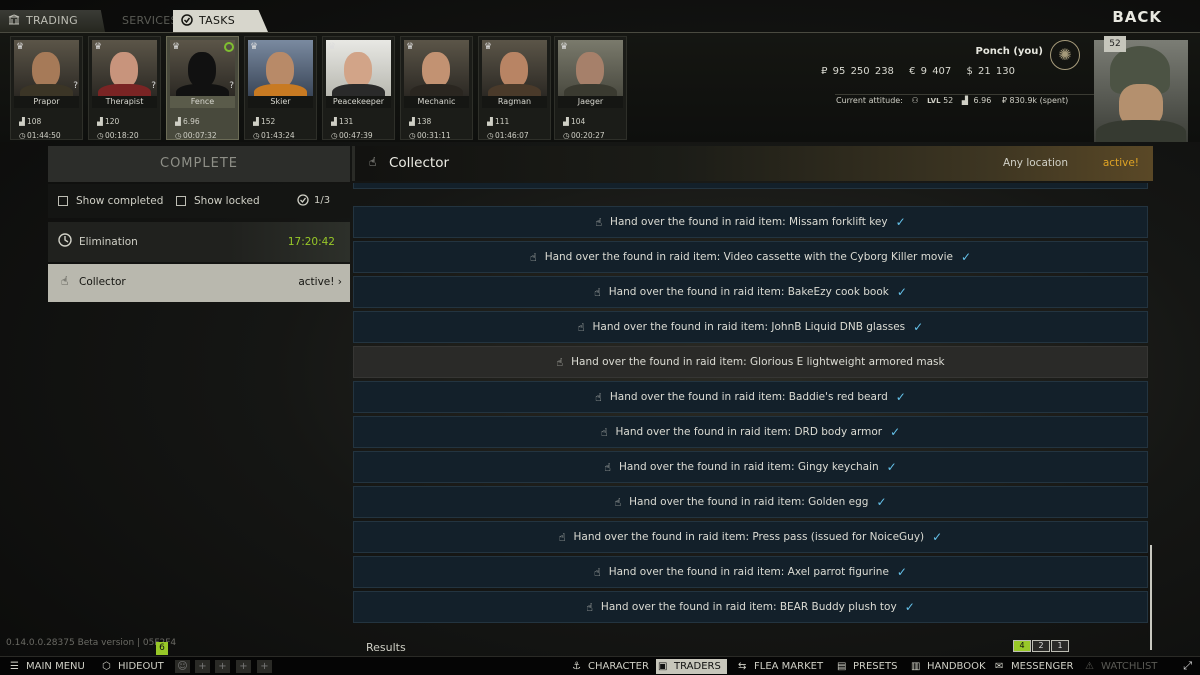 This screenshot has width=1200, height=675. I want to click on handbook-label: HANDBOOK, so click(956, 666).